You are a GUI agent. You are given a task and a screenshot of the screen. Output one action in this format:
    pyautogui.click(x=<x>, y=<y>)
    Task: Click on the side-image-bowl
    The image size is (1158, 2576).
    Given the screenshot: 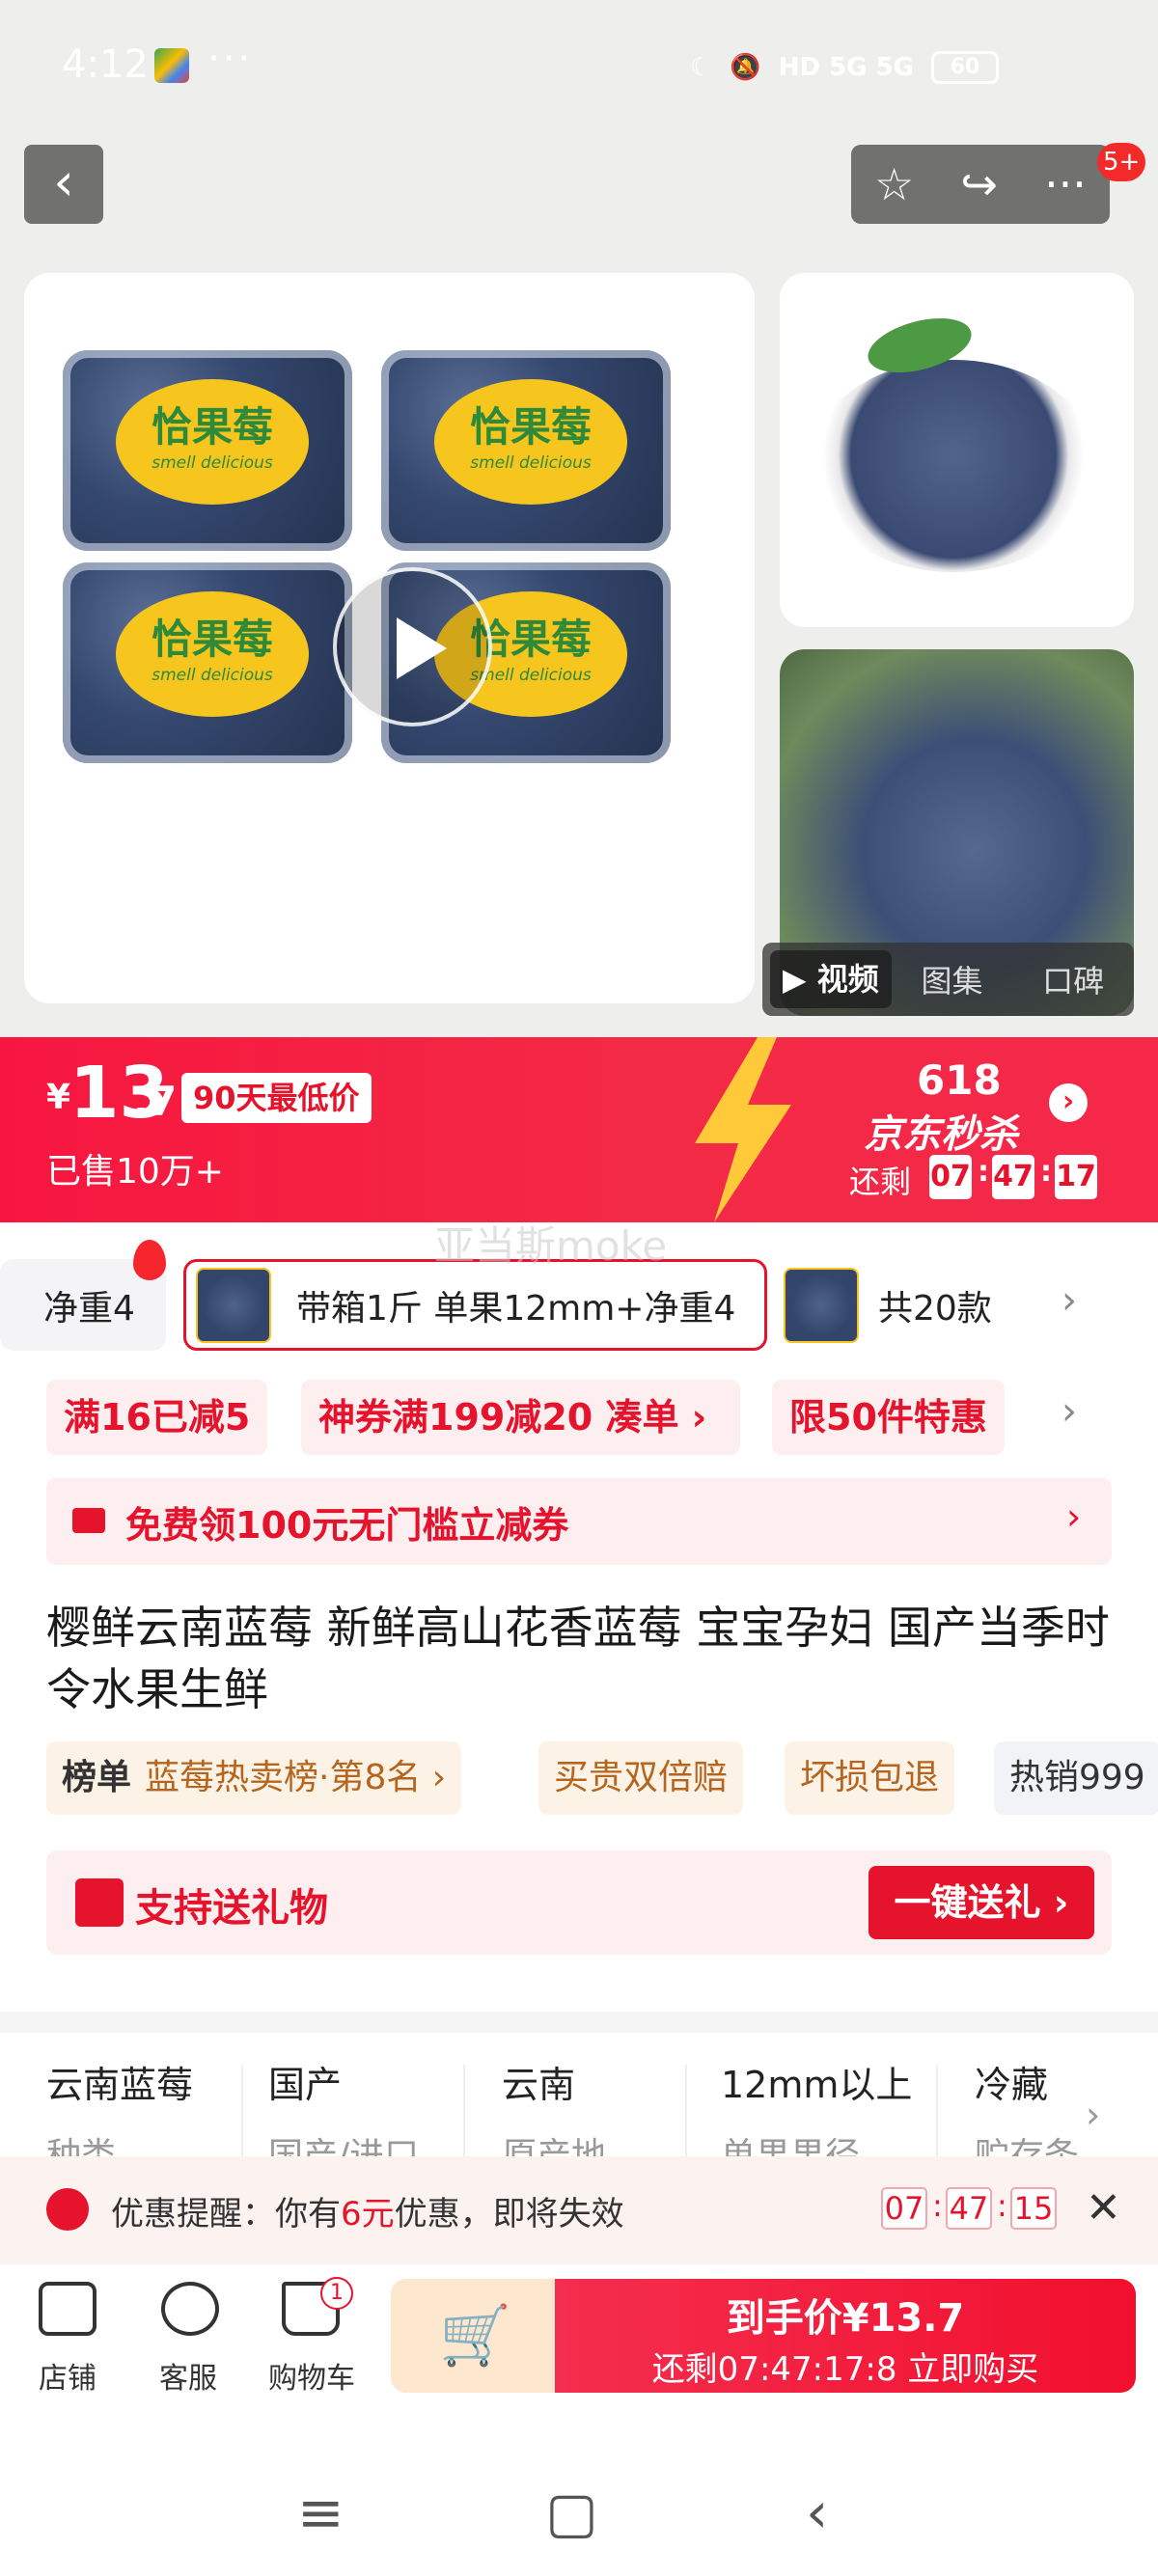 What is the action you would take?
    pyautogui.click(x=957, y=450)
    